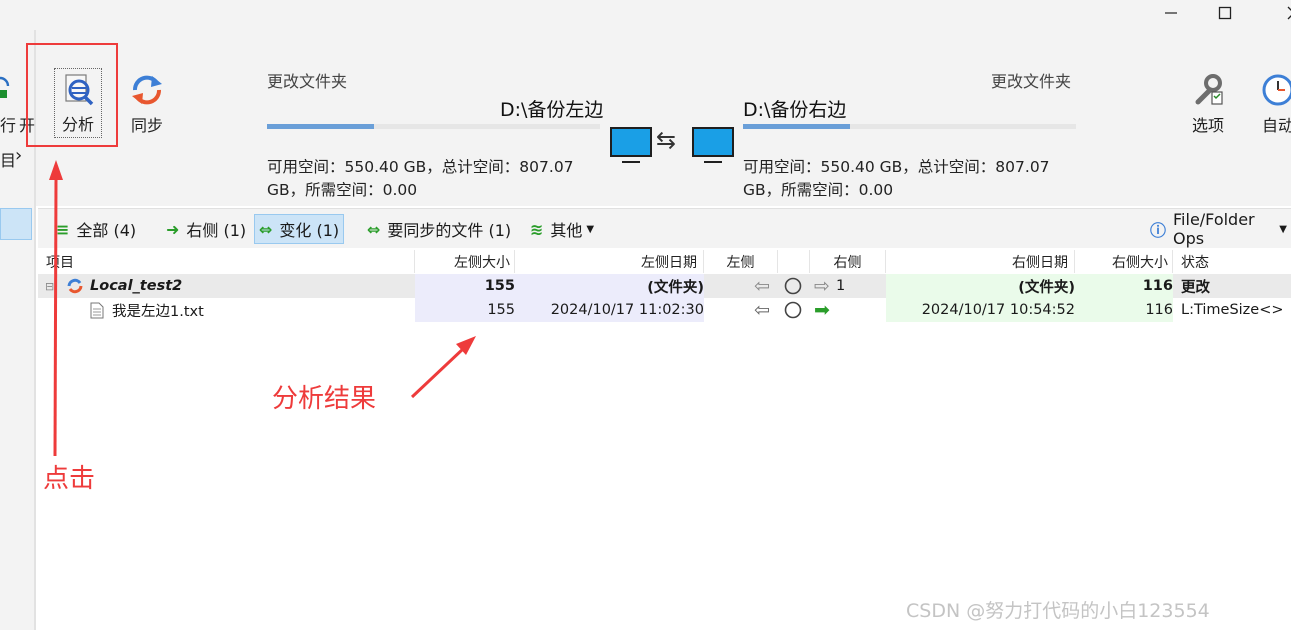 This screenshot has width=1291, height=630. I want to click on annotation-result-label: 分析结果, so click(324, 399).